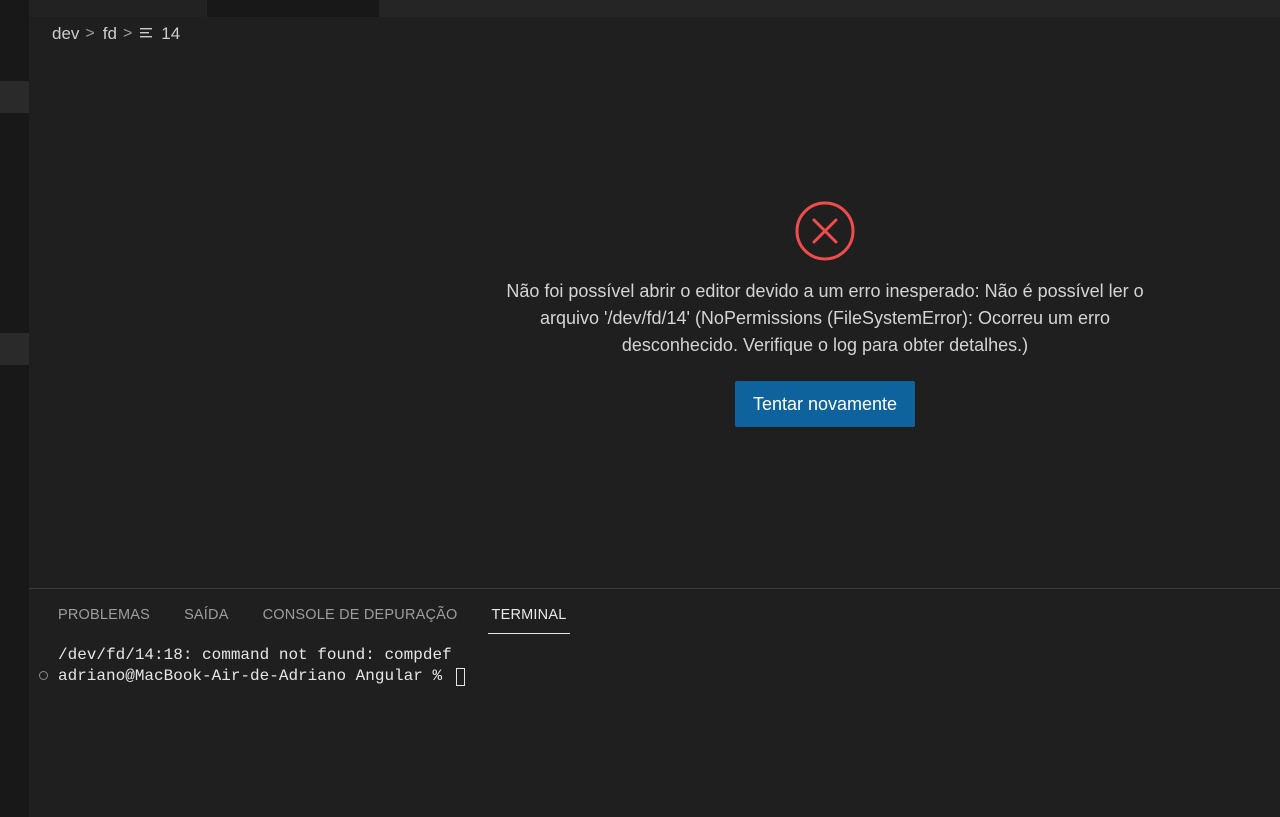 This screenshot has height=817, width=1280. I want to click on terminal-line: adriano@MacBook-Air-de-Adriano Angular %, so click(251, 676).